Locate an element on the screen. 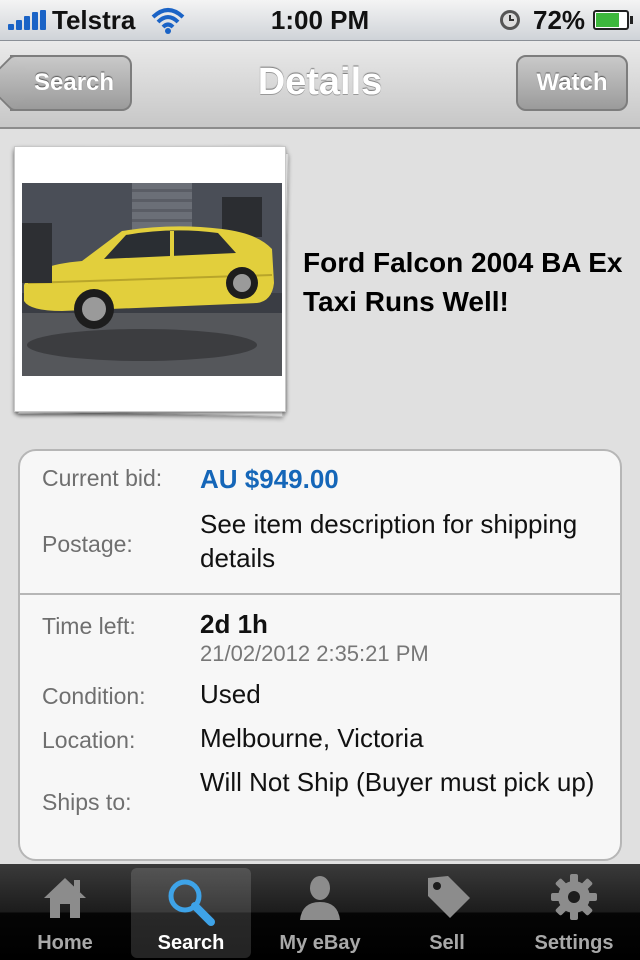 This screenshot has width=640, height=960. ships-to-value: Will Not Ship (Buyer must pick up) is located at coordinates (397, 782).